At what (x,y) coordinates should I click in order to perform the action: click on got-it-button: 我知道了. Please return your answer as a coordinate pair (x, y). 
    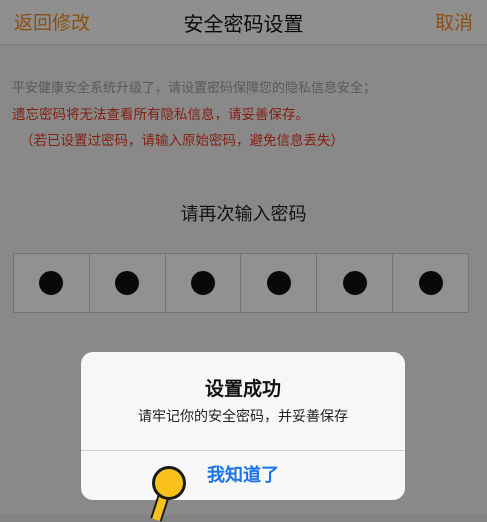
    Looking at the image, I should click on (243, 475).